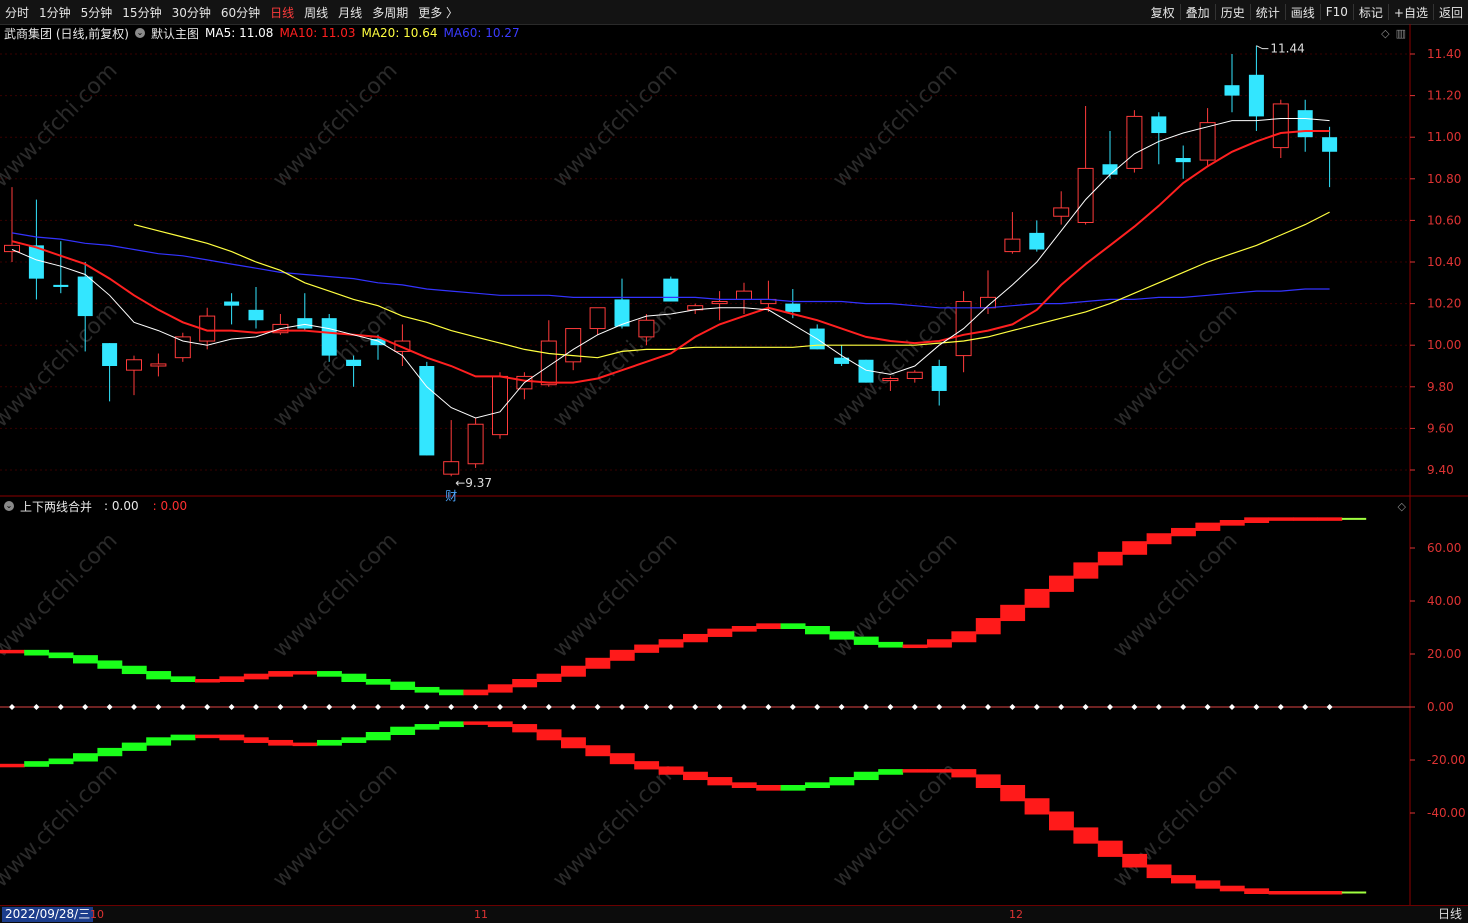  What do you see at coordinates (473, 483) in the screenshot?
I see `low-marker-label: ←9.37` at bounding box center [473, 483].